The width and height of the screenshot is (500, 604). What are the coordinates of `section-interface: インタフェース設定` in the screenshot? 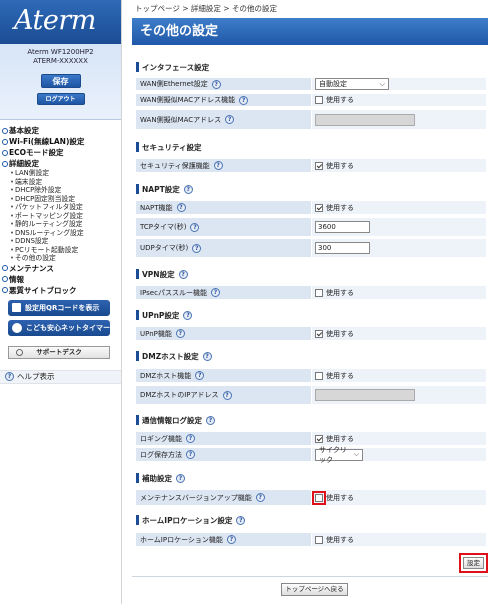 It's located at (172, 67).